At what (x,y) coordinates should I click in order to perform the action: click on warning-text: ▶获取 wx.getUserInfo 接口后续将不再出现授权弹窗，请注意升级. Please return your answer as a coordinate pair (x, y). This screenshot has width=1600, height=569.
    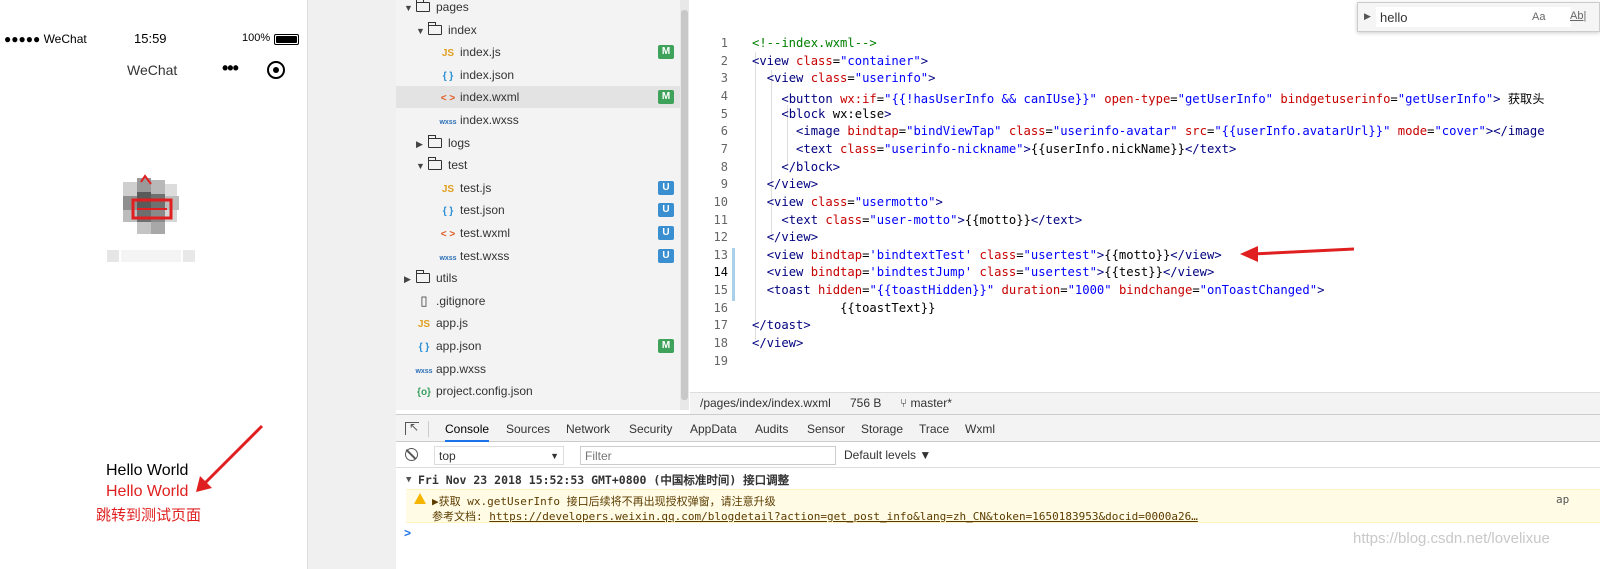
    Looking at the image, I should click on (604, 501).